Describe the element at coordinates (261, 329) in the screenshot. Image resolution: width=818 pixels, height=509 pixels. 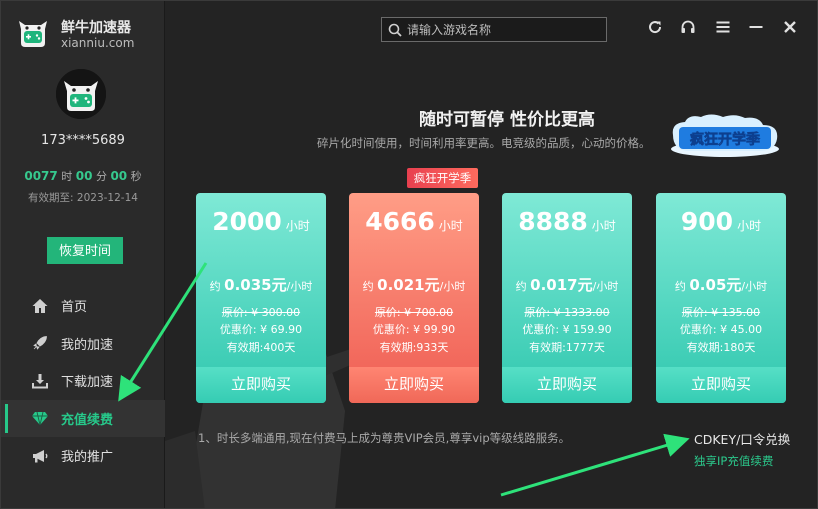
I see `plan-discount-price: 优惠价: ¥ 69.90` at that location.